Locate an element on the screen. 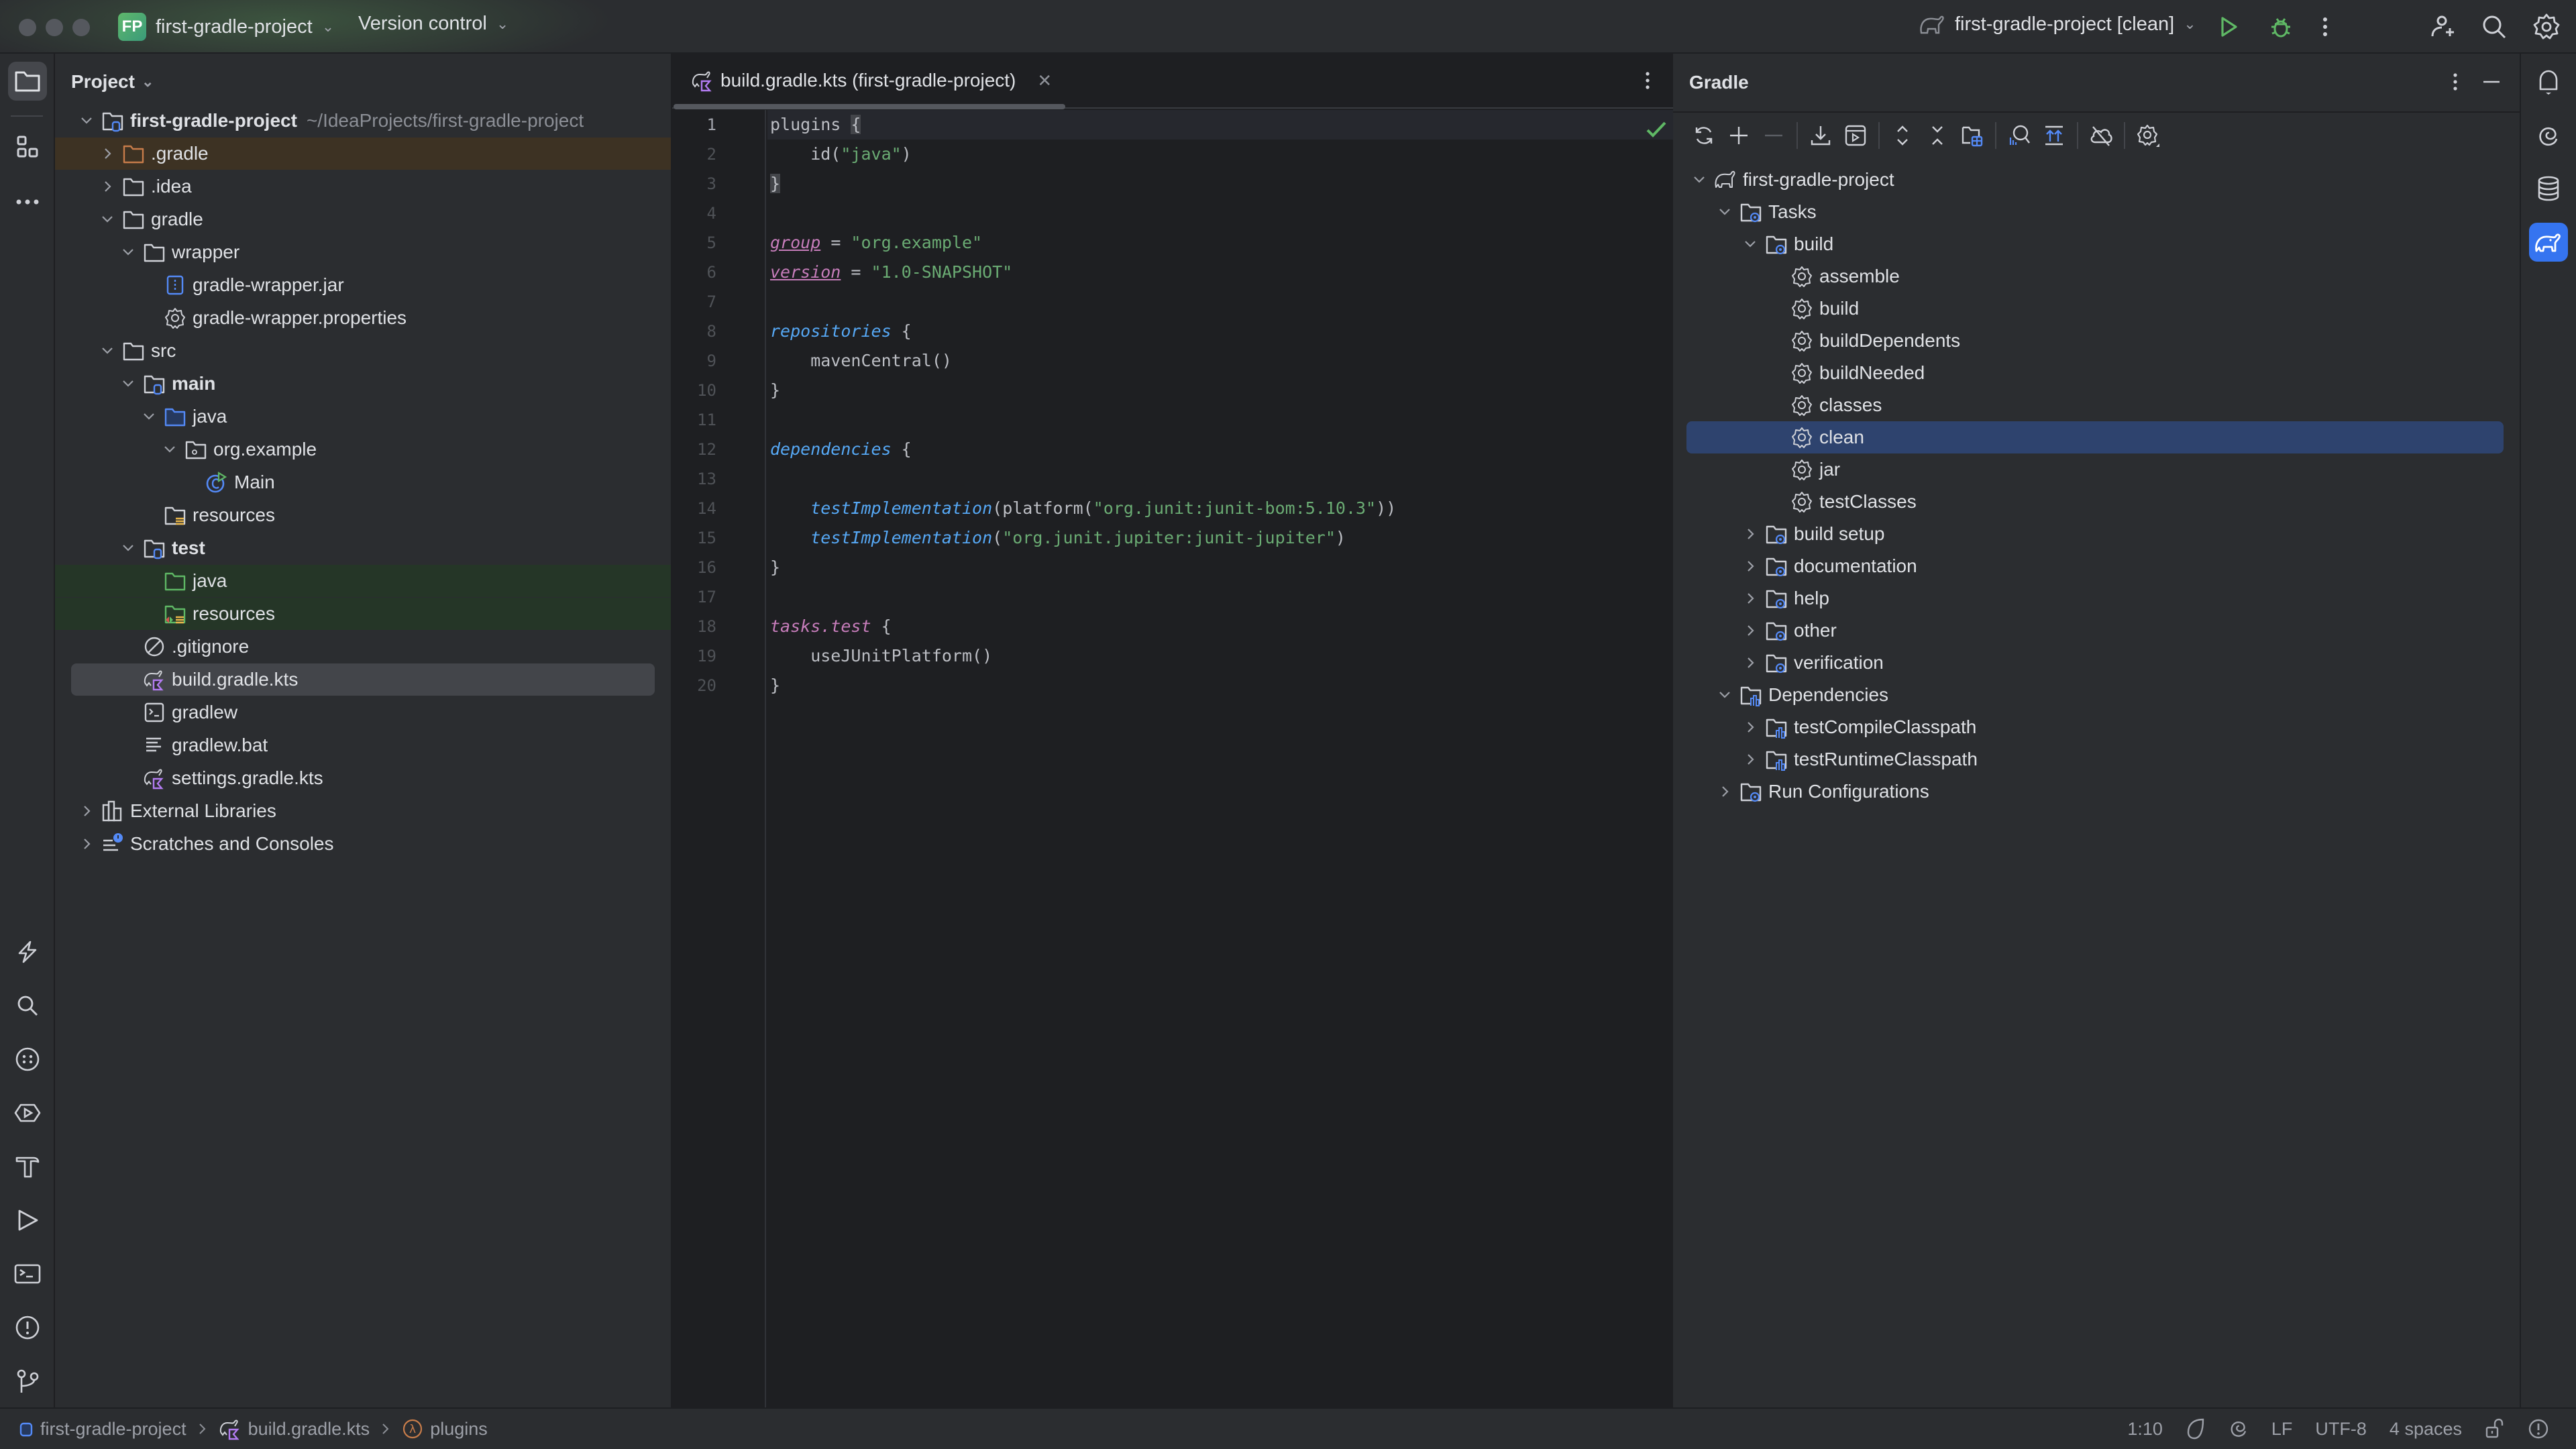 The height and width of the screenshot is (1449, 2576). file-encoding: UTF-8 is located at coordinates (2341, 1429).